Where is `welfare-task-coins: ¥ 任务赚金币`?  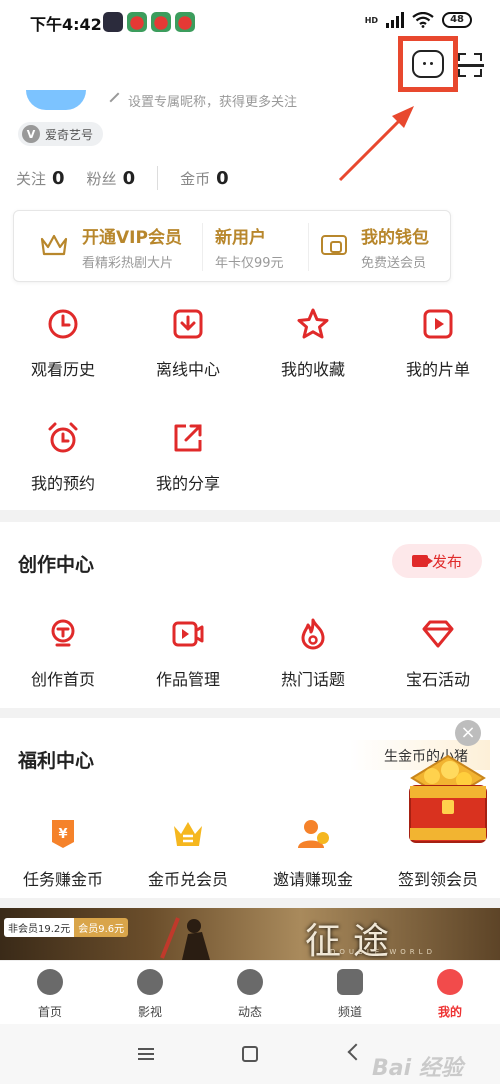 welfare-task-coins: ¥ 任务赚金币 is located at coordinates (63, 853).